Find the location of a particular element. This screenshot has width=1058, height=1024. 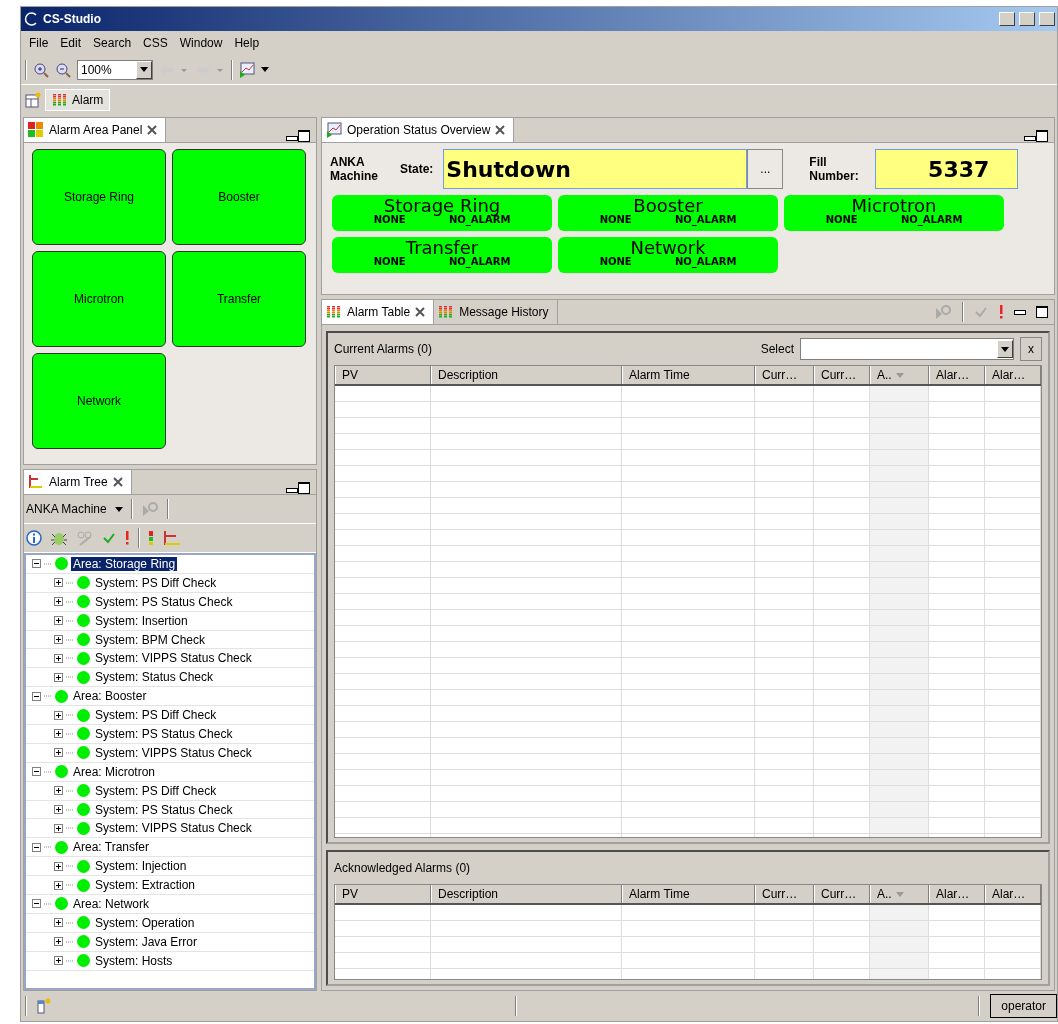

area-tile: Network is located at coordinates (99, 401).